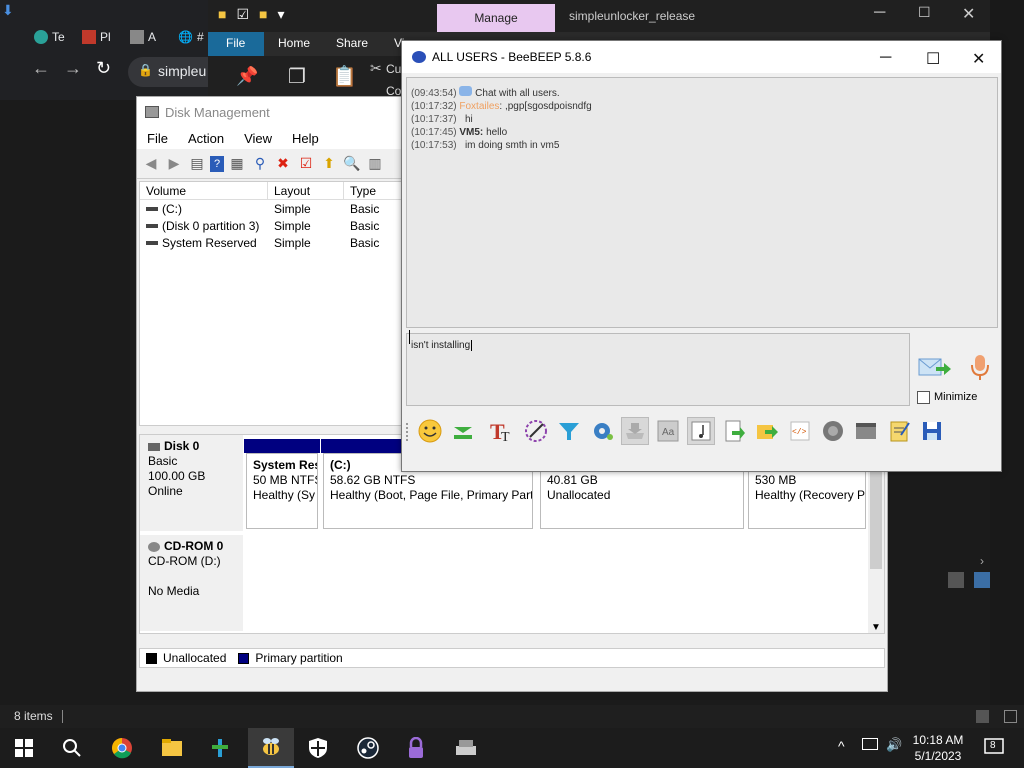 Image resolution: width=1024 pixels, height=768 pixels. I want to click on scroll-arrow-right-icon: ›, so click(982, 561).